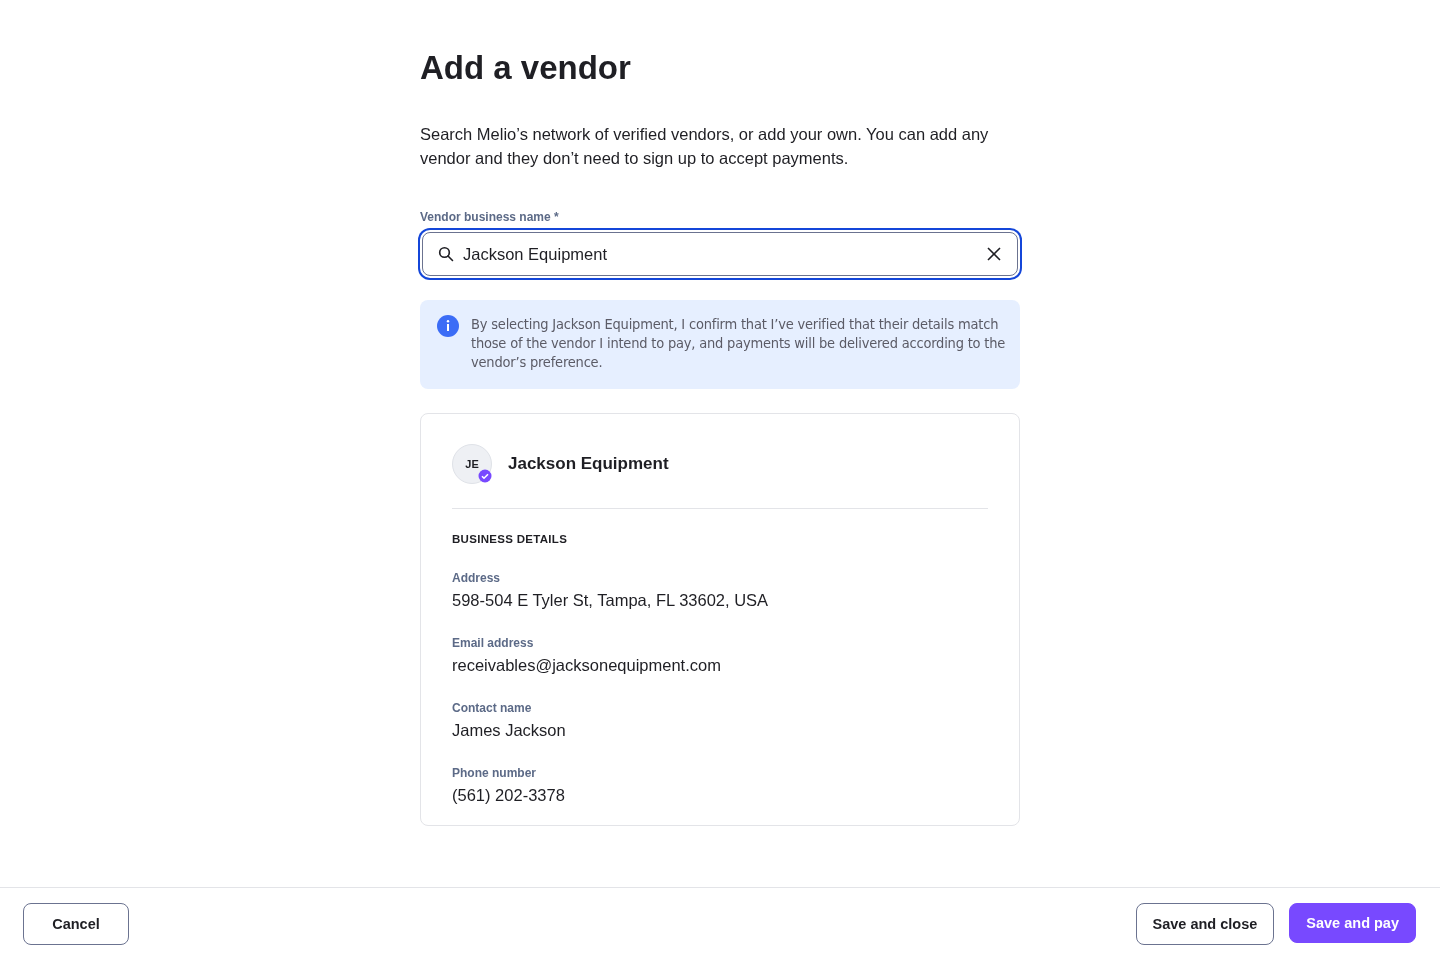 The width and height of the screenshot is (1440, 960). What do you see at coordinates (494, 773) in the screenshot?
I see `detail-label: Phone number` at bounding box center [494, 773].